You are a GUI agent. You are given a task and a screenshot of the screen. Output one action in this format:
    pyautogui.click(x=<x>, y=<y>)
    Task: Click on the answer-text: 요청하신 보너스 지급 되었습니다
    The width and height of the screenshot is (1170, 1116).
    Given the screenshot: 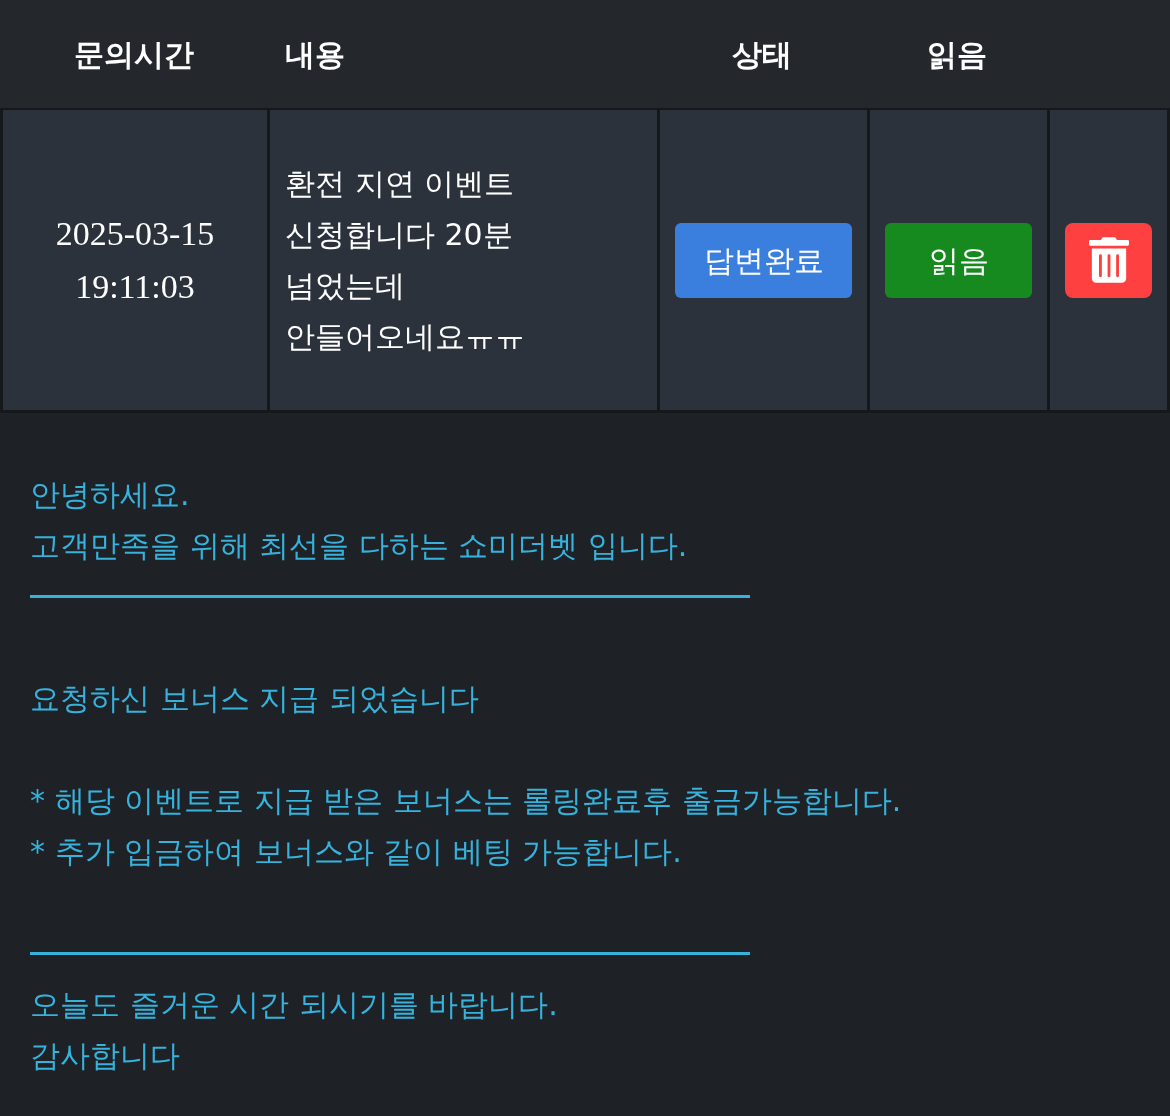 What is the action you would take?
    pyautogui.click(x=254, y=699)
    